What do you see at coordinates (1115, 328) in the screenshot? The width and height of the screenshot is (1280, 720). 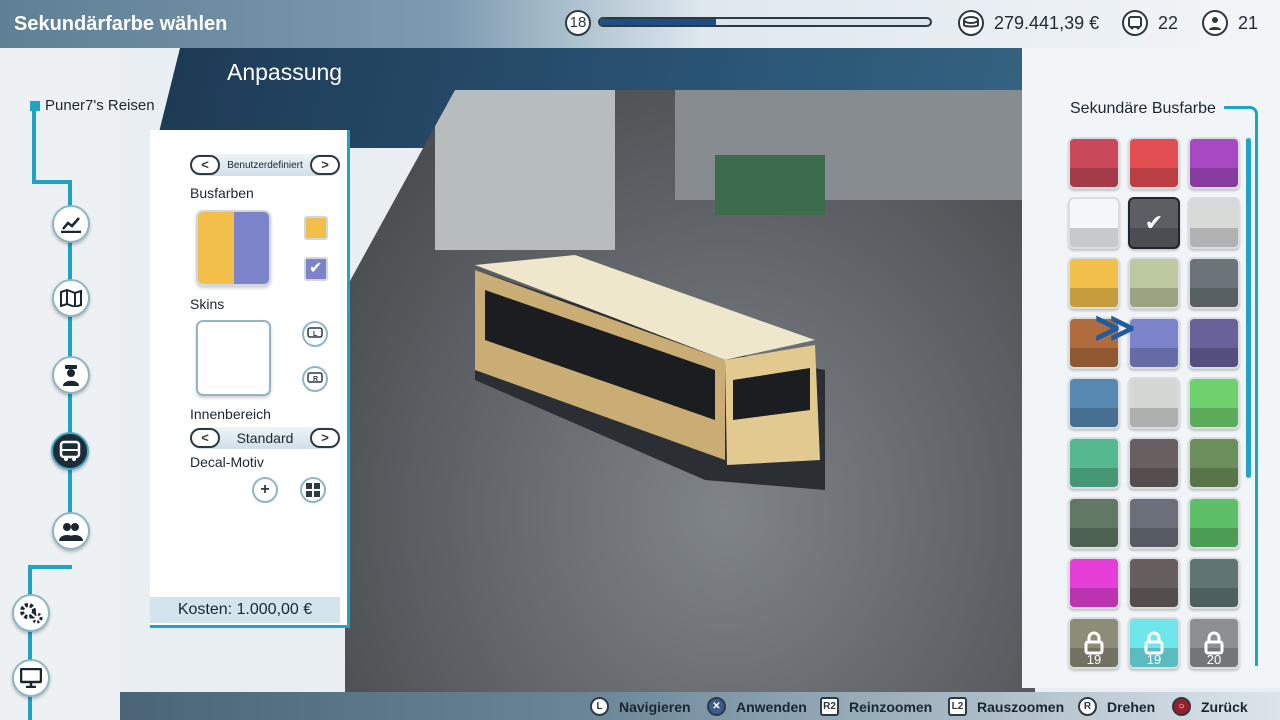 I see `selection-cursor-icon: ≫` at bounding box center [1115, 328].